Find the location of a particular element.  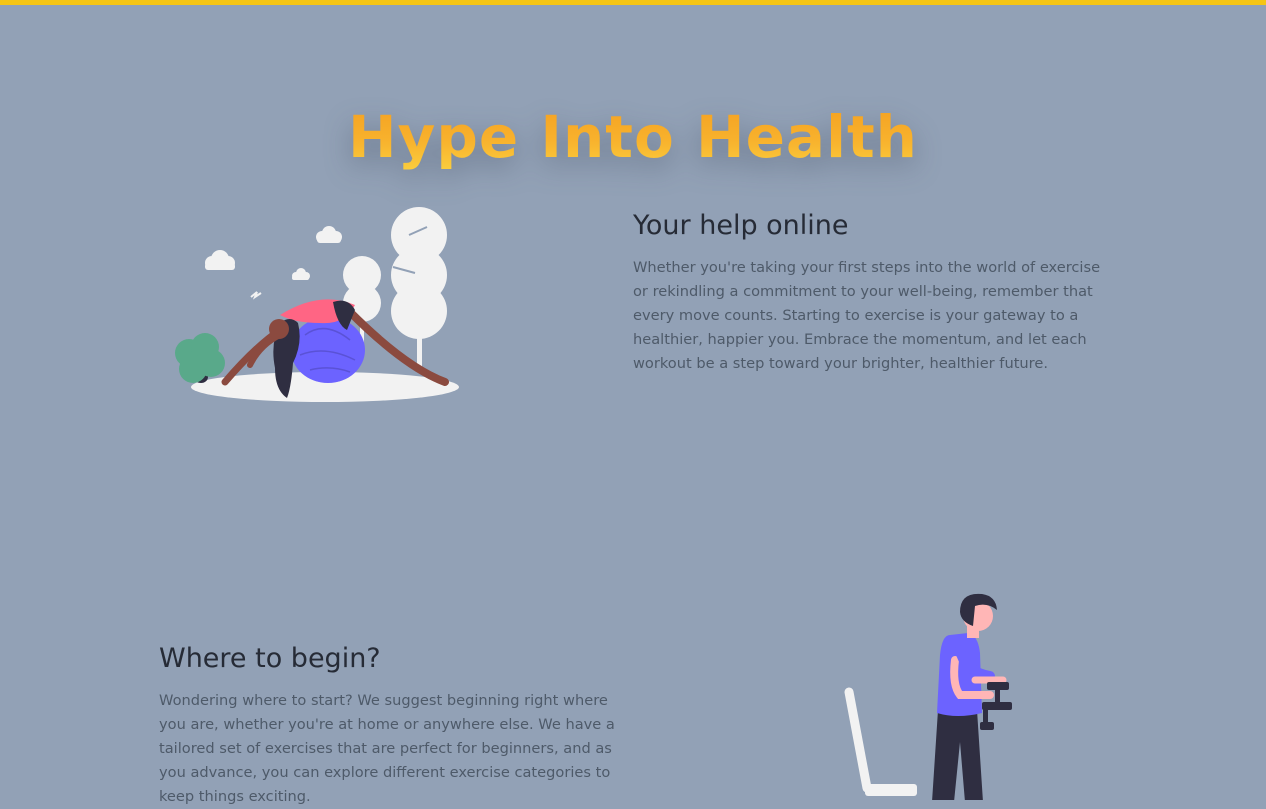

section-heading-where-to-begin: Where to begin? is located at coordinates (270, 658).